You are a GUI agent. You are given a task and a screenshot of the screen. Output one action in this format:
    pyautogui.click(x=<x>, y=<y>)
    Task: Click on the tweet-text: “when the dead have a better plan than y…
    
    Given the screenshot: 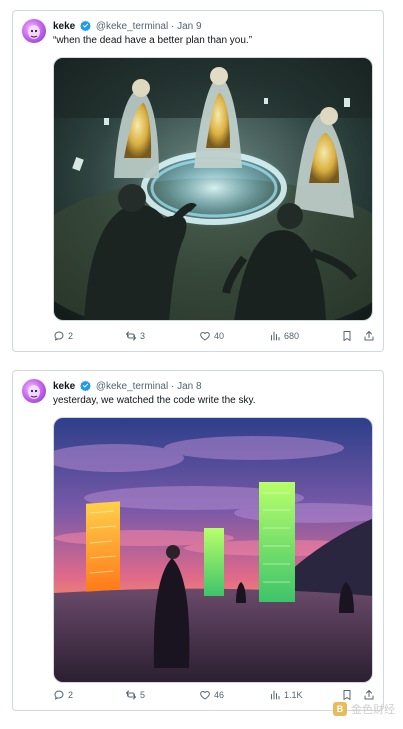 What is the action you would take?
    pyautogui.click(x=153, y=40)
    